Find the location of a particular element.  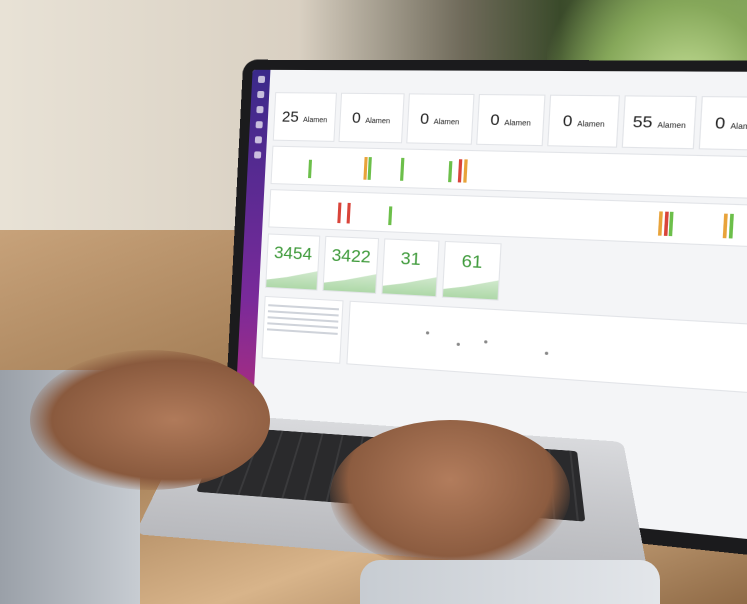

kpi-value: 3422 is located at coordinates (351, 256).